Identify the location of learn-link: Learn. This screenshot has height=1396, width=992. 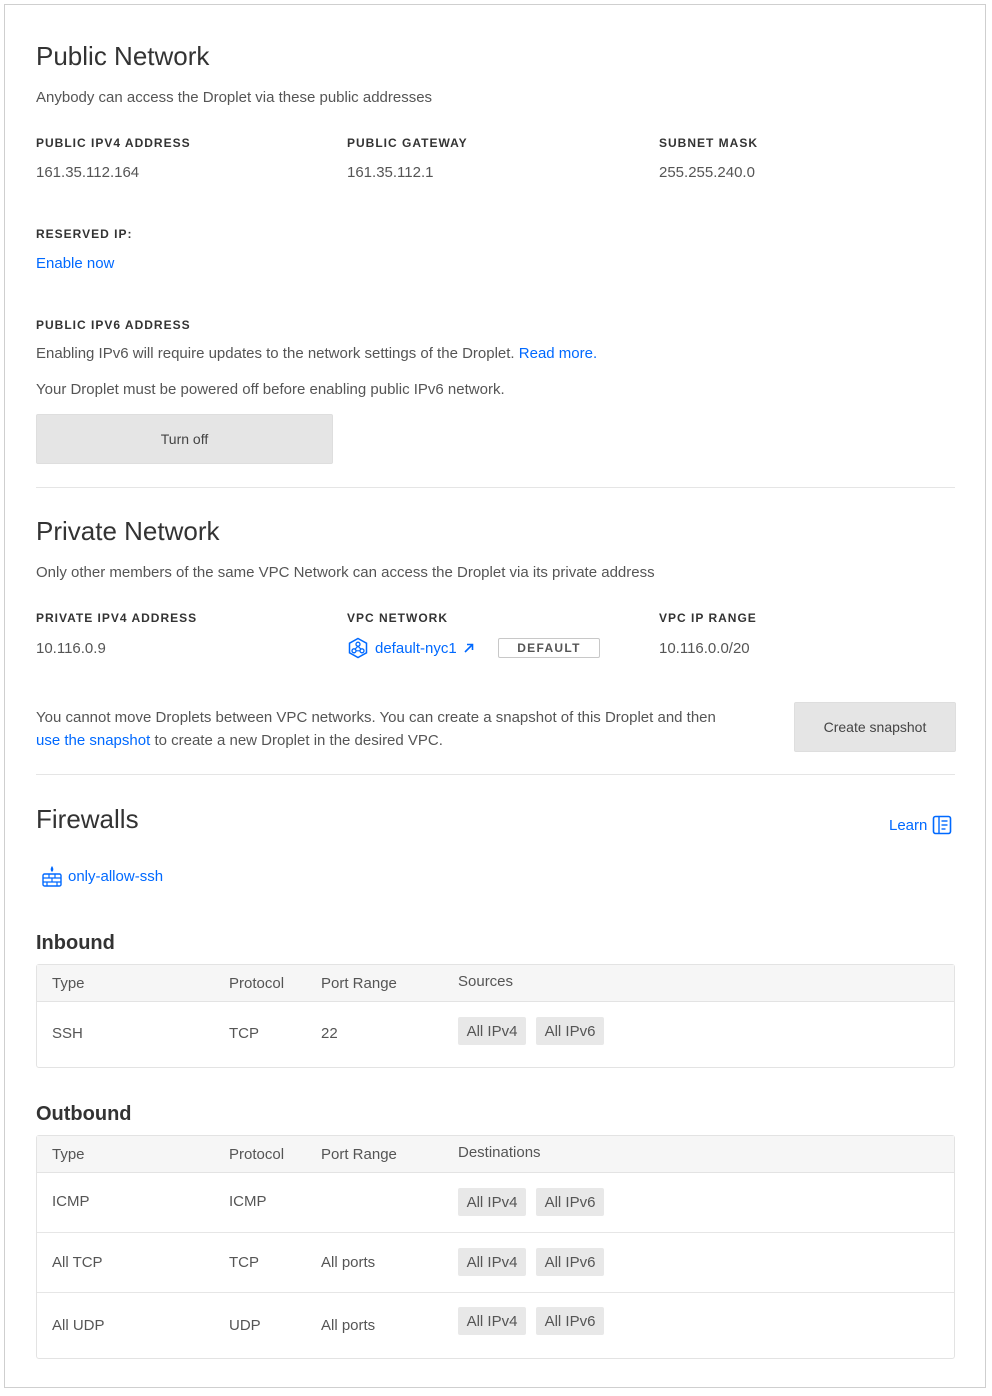
(908, 825).